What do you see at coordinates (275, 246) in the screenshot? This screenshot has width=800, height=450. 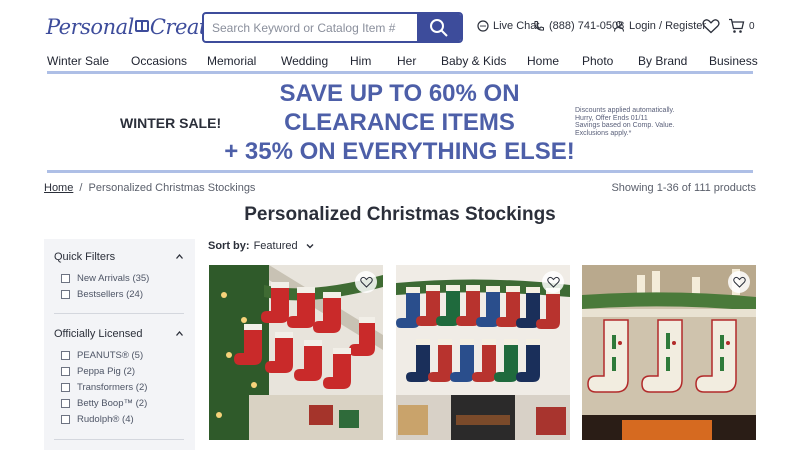 I see `sort-value: Featured` at bounding box center [275, 246].